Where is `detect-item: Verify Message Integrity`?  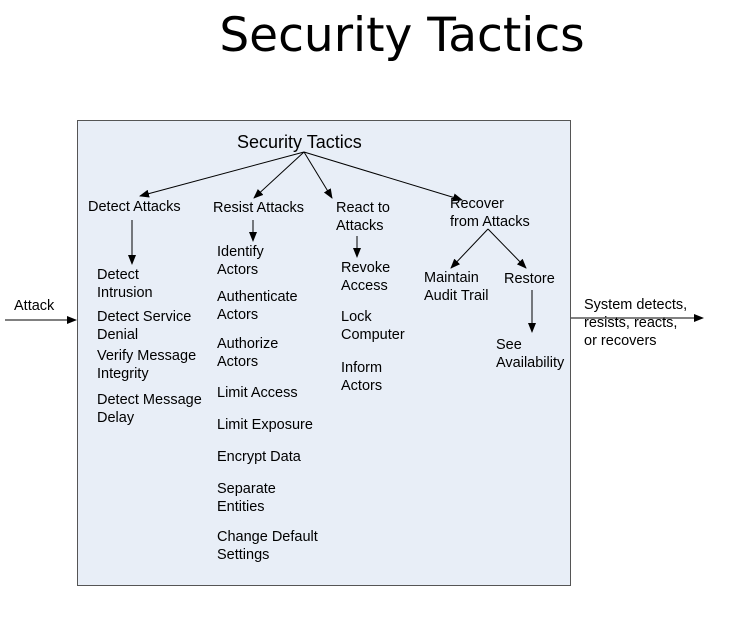 detect-item: Verify Message Integrity is located at coordinates (147, 365).